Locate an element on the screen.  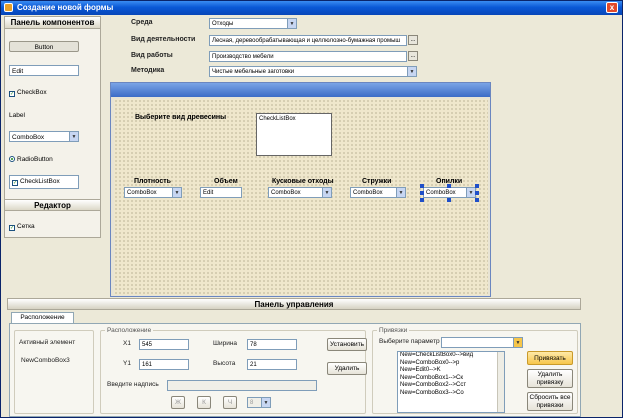
work-field: Производство мебели is located at coordinates (308, 56).